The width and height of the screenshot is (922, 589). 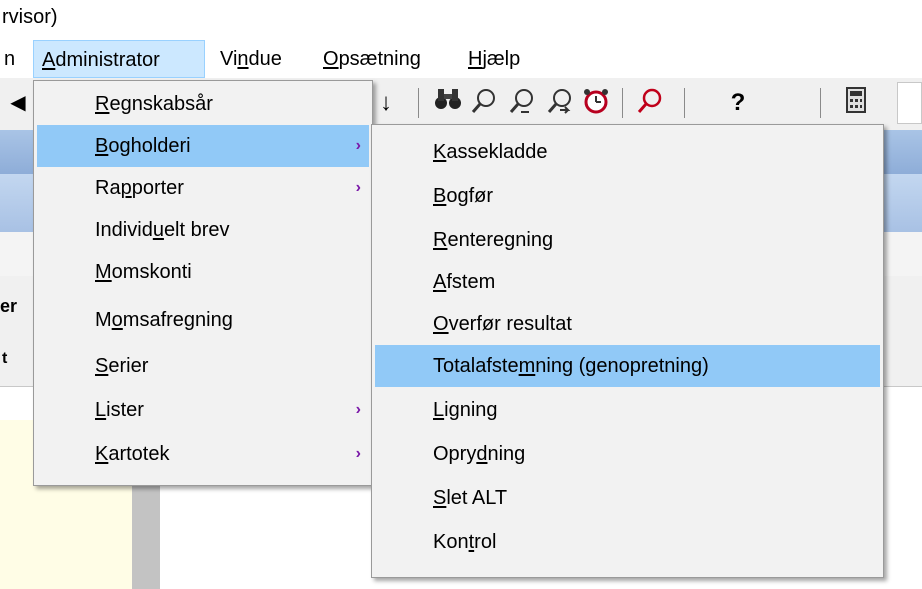 I want to click on help-icon: ?, so click(x=738, y=103).